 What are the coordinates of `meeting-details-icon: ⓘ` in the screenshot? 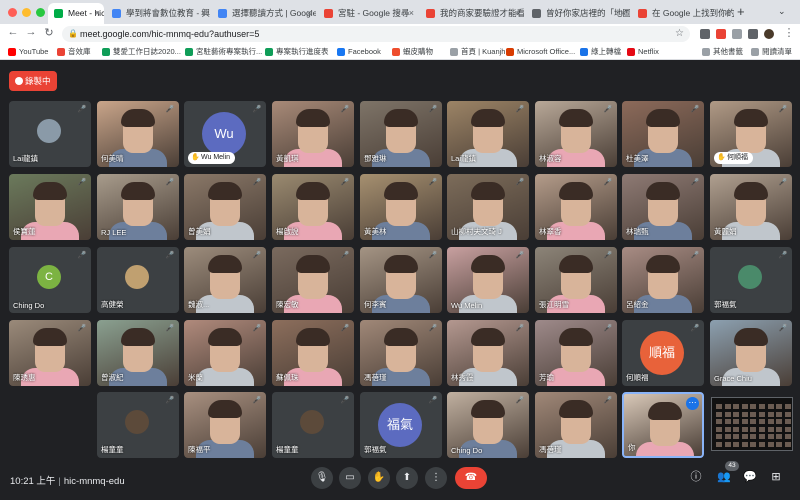 It's located at (696, 477).